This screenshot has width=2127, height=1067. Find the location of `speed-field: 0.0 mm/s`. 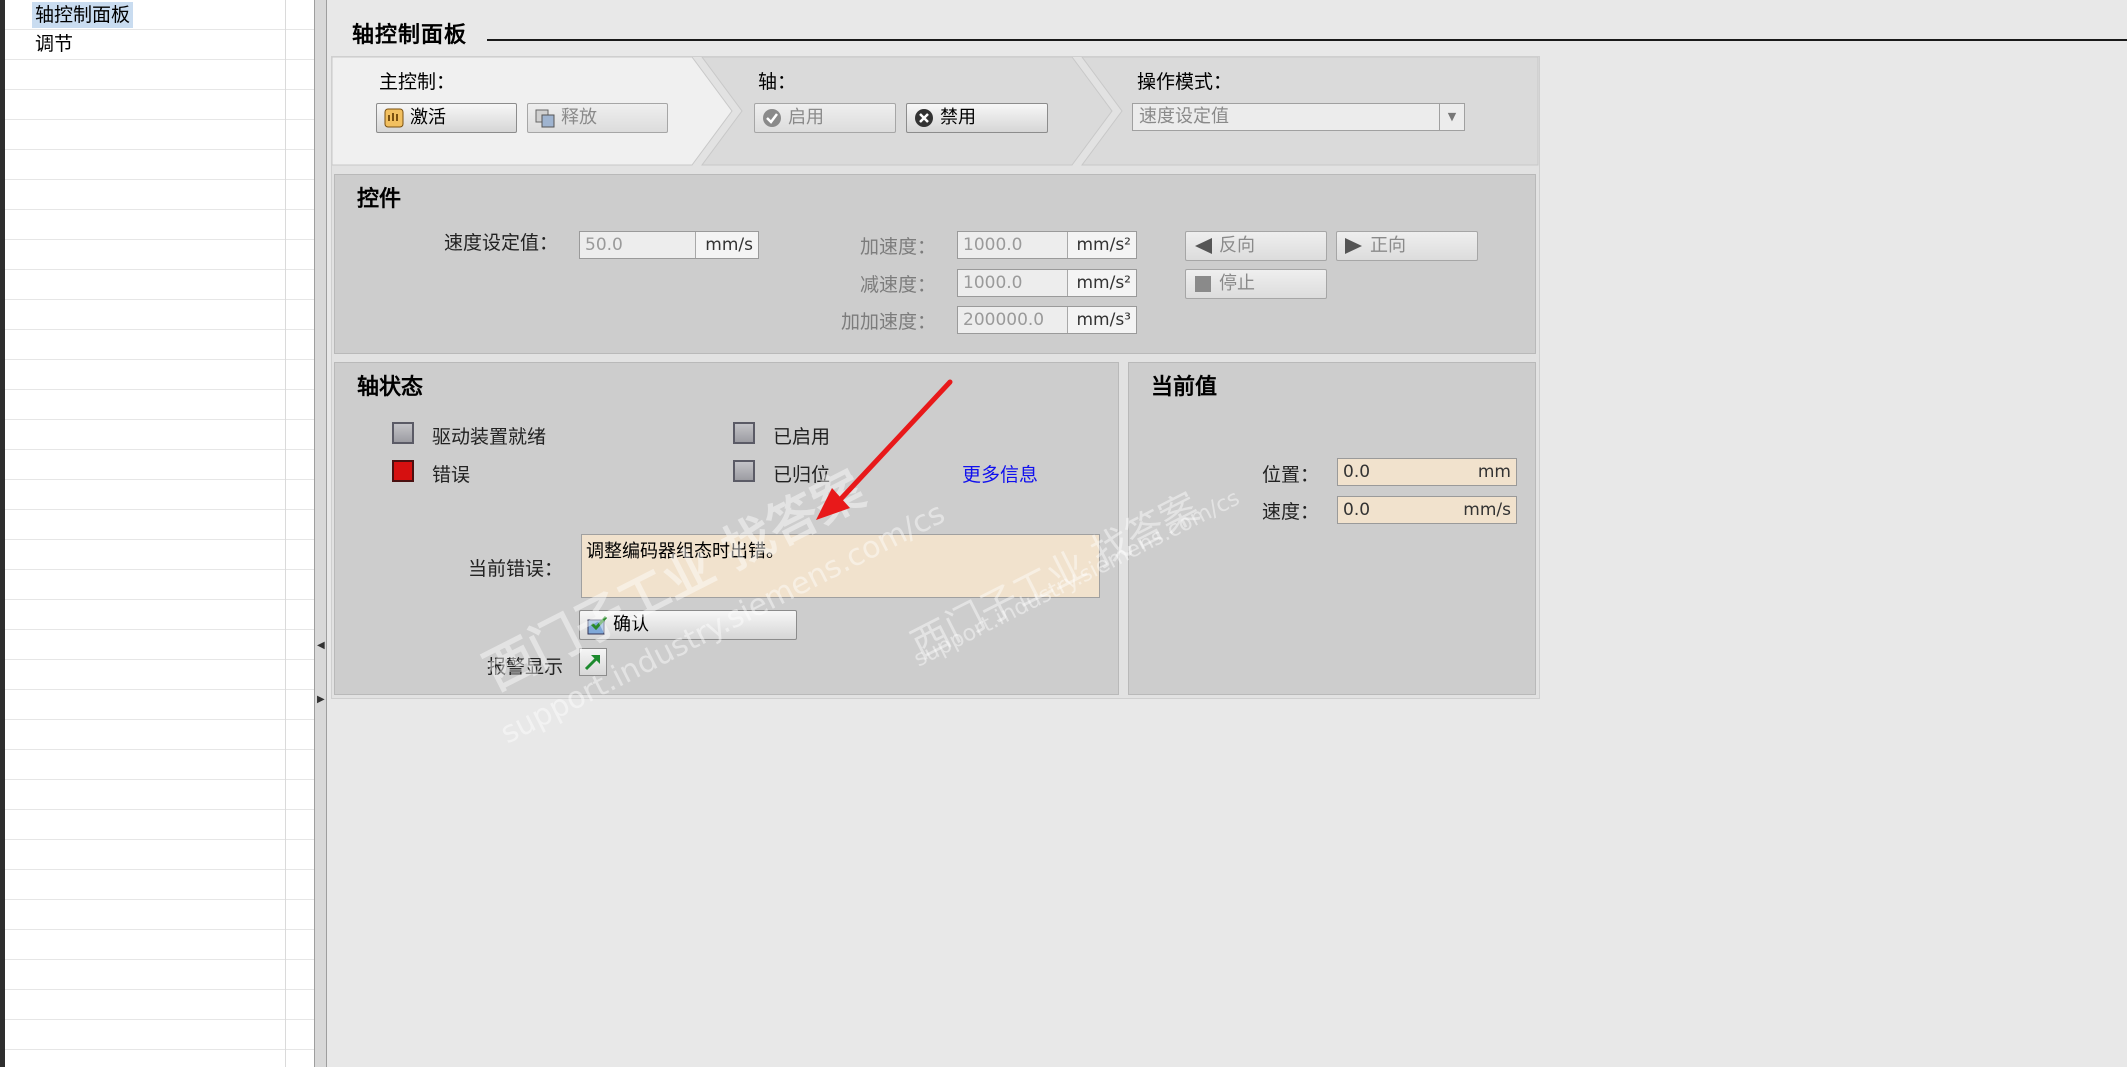

speed-field: 0.0 mm/s is located at coordinates (1427, 510).